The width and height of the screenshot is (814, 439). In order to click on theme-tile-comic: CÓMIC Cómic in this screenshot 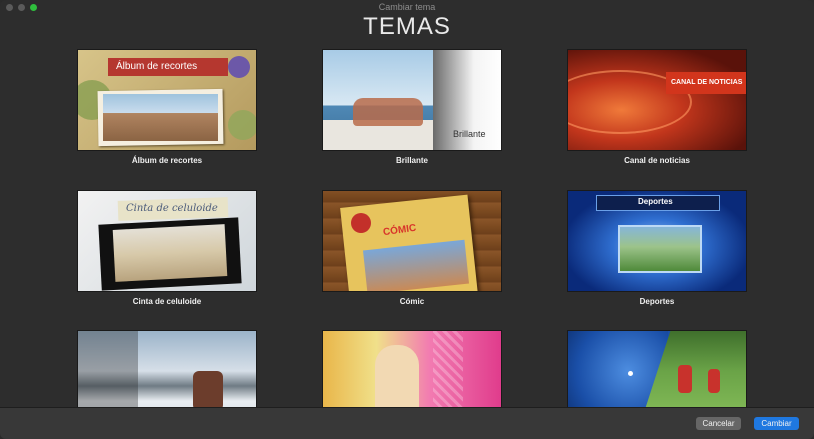, I will do `click(412, 248)`.